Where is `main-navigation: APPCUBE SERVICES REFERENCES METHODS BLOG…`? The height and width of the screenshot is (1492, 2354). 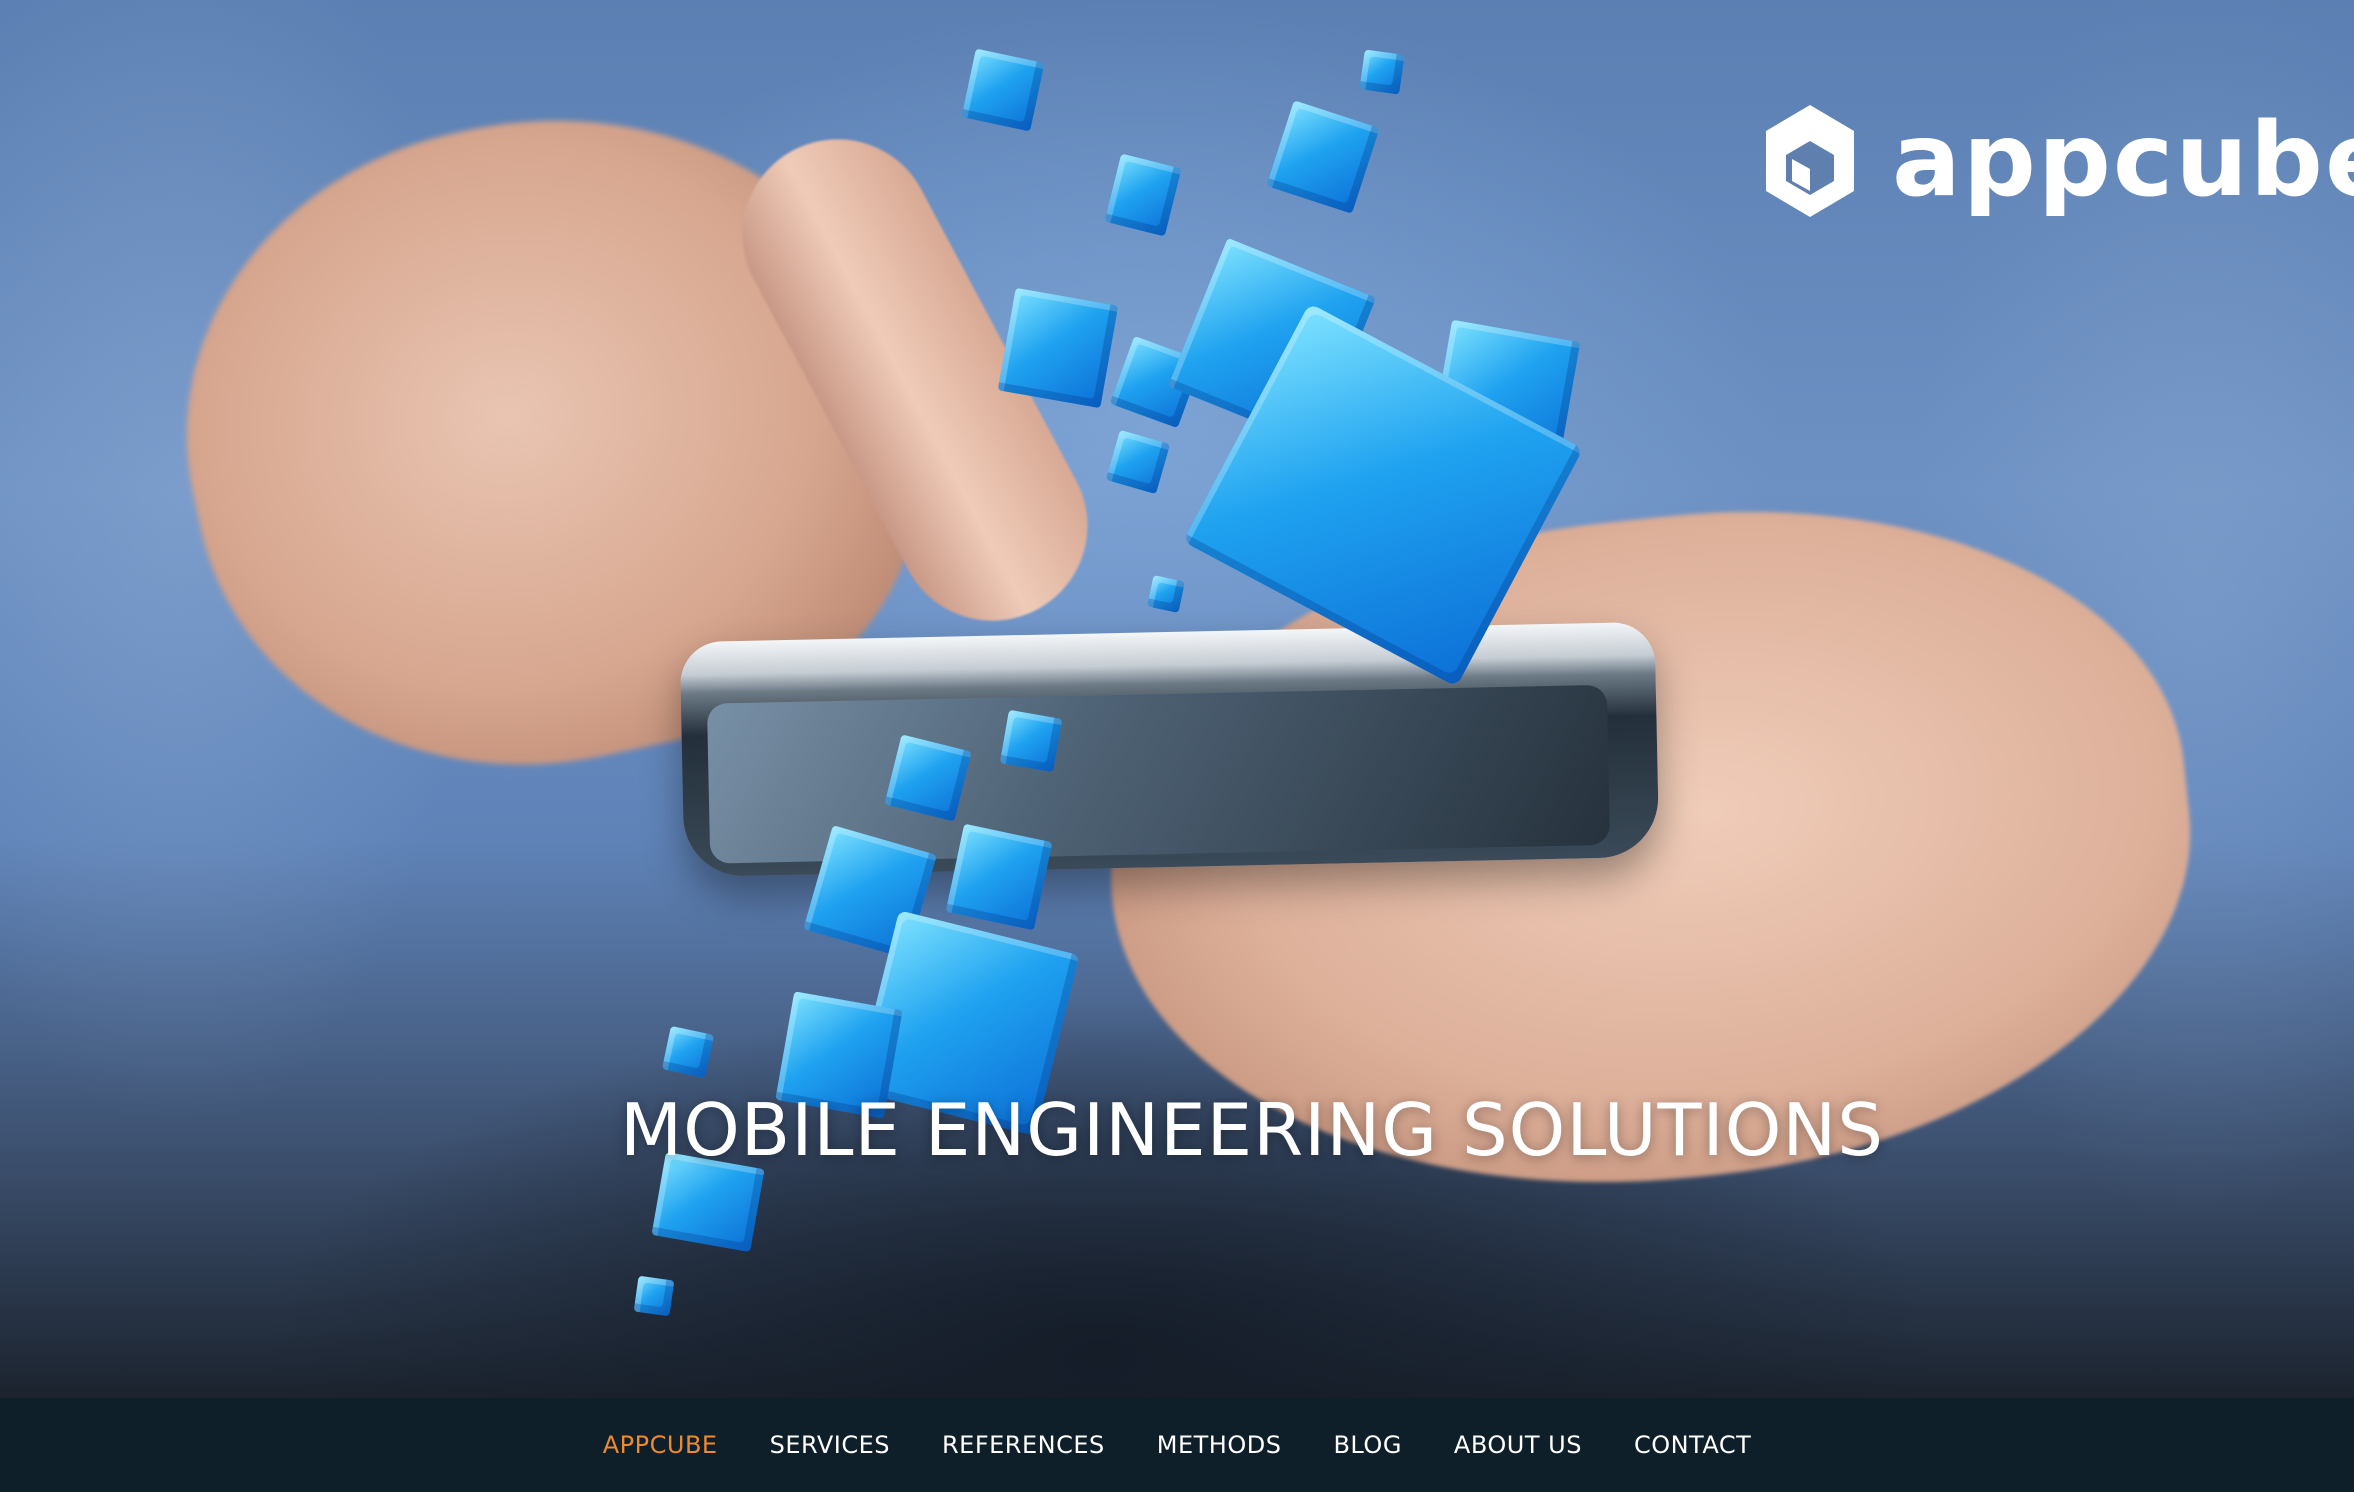 main-navigation: APPCUBE SERVICES REFERENCES METHODS BLOG… is located at coordinates (1177, 1445).